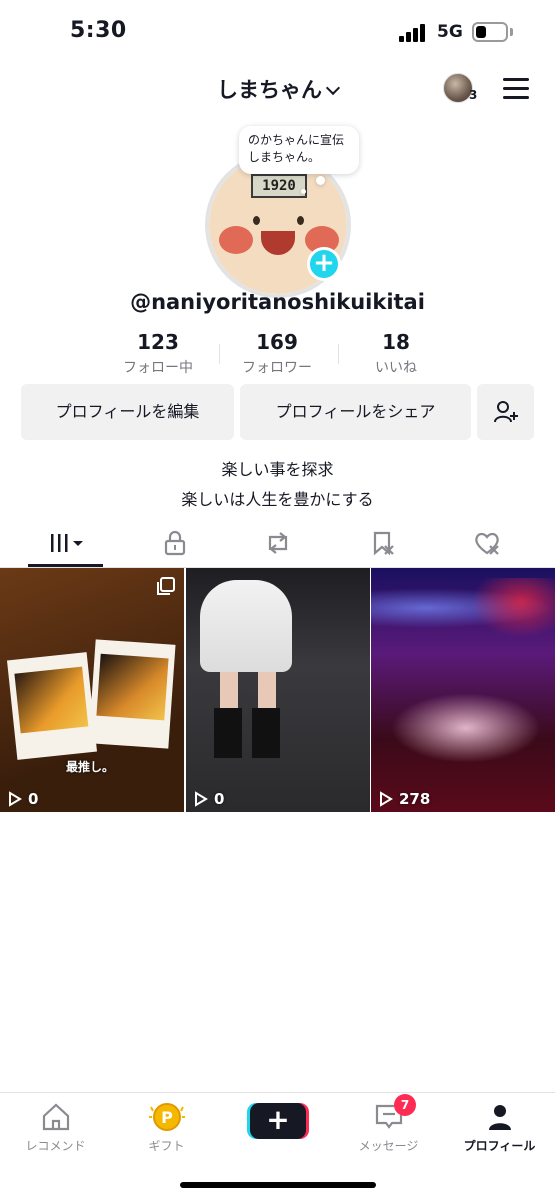 The height and width of the screenshot is (1200, 555). Describe the element at coordinates (279, 186) in the screenshot. I see `avatar-sign: 1920` at that location.